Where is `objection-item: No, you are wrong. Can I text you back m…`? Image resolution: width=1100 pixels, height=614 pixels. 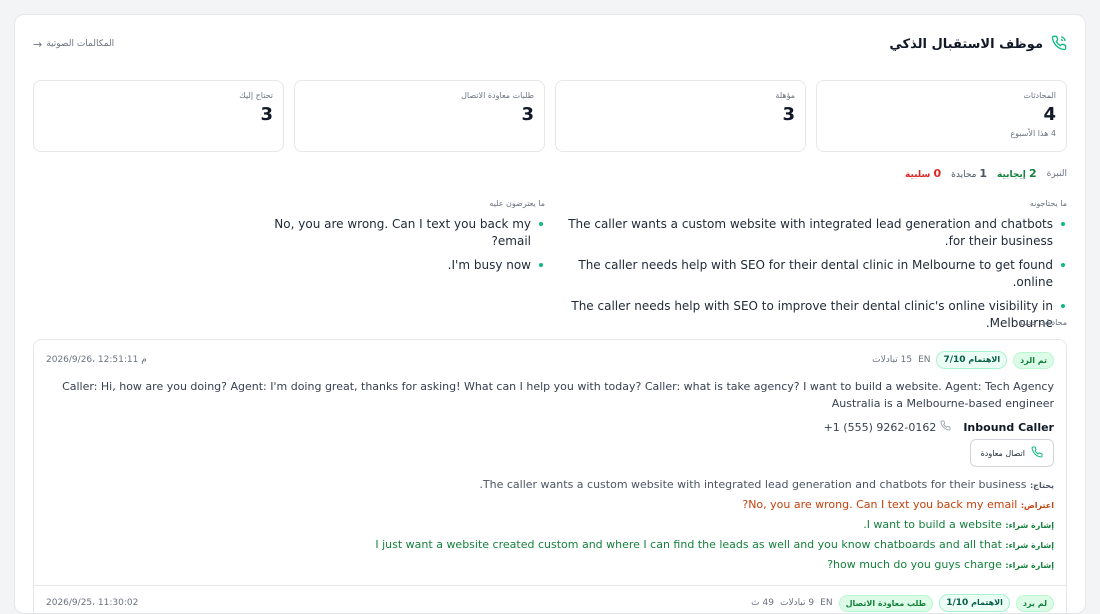 objection-item: No, you are wrong. Can I text you back m… is located at coordinates (395, 233).